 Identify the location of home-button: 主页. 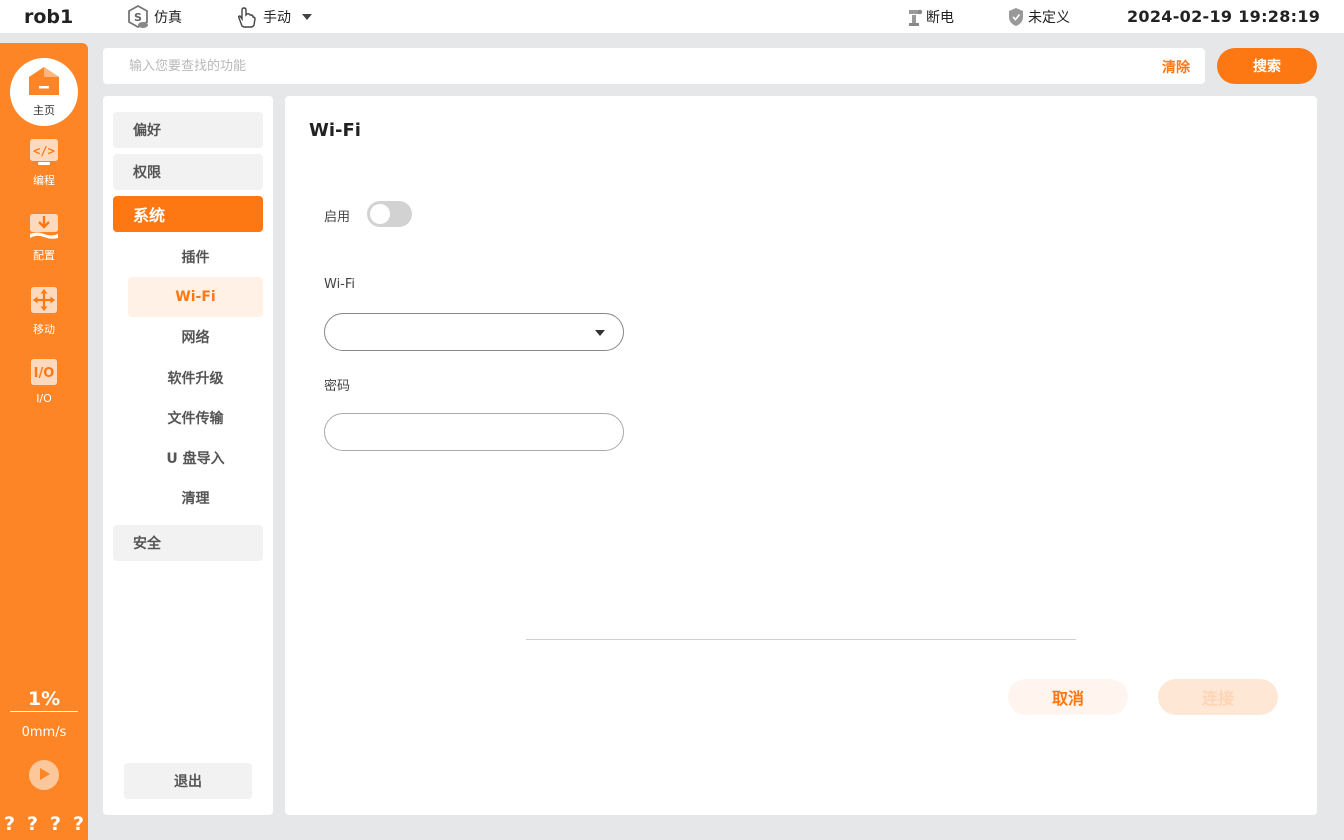
(44, 92).